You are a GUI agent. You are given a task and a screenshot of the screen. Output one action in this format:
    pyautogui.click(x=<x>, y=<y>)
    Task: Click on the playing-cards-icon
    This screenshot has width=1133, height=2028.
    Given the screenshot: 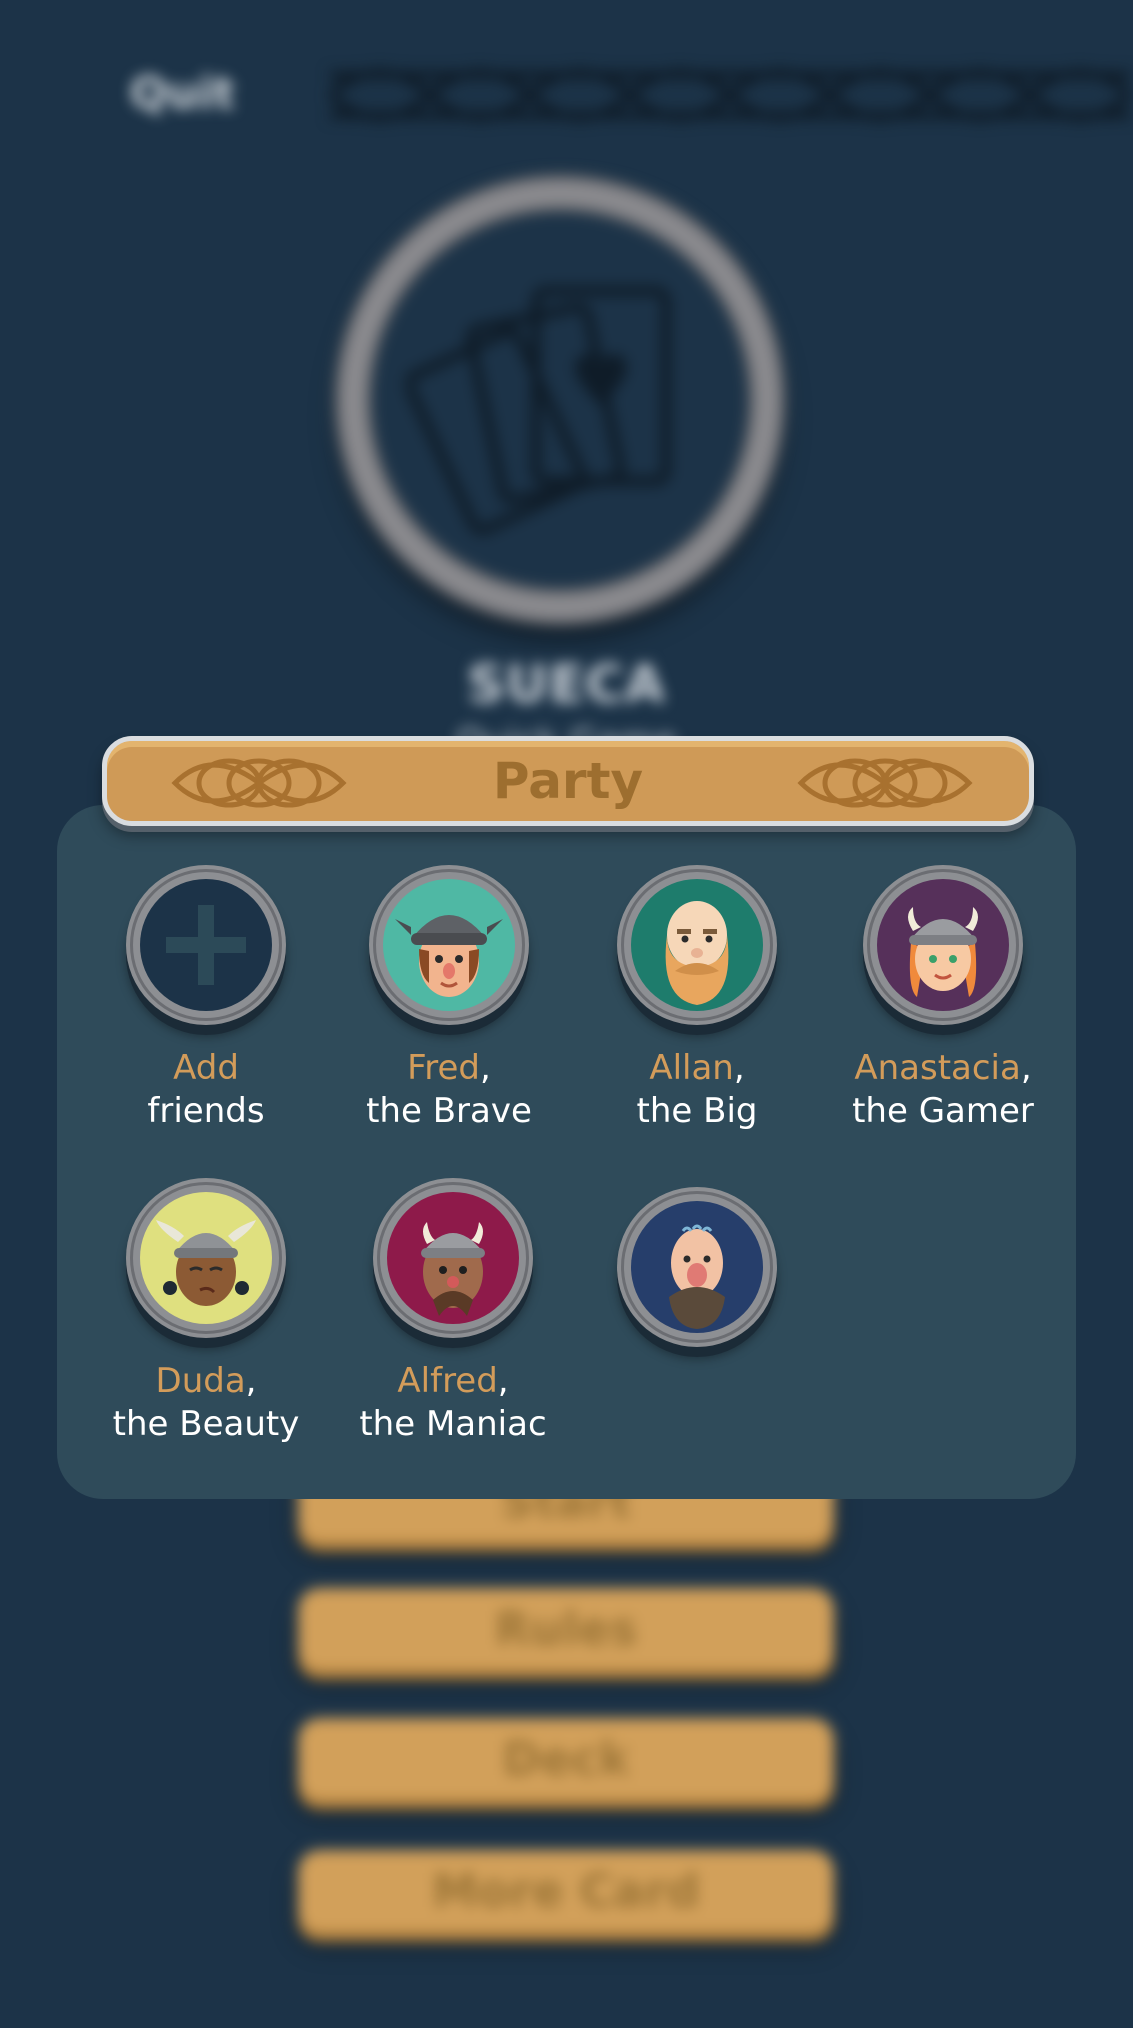 What is the action you would take?
    pyautogui.click(x=538, y=411)
    